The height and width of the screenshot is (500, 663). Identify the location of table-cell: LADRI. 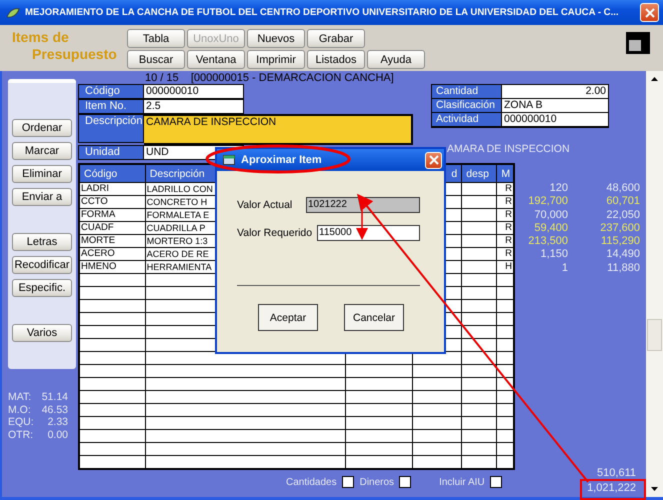
(112, 189).